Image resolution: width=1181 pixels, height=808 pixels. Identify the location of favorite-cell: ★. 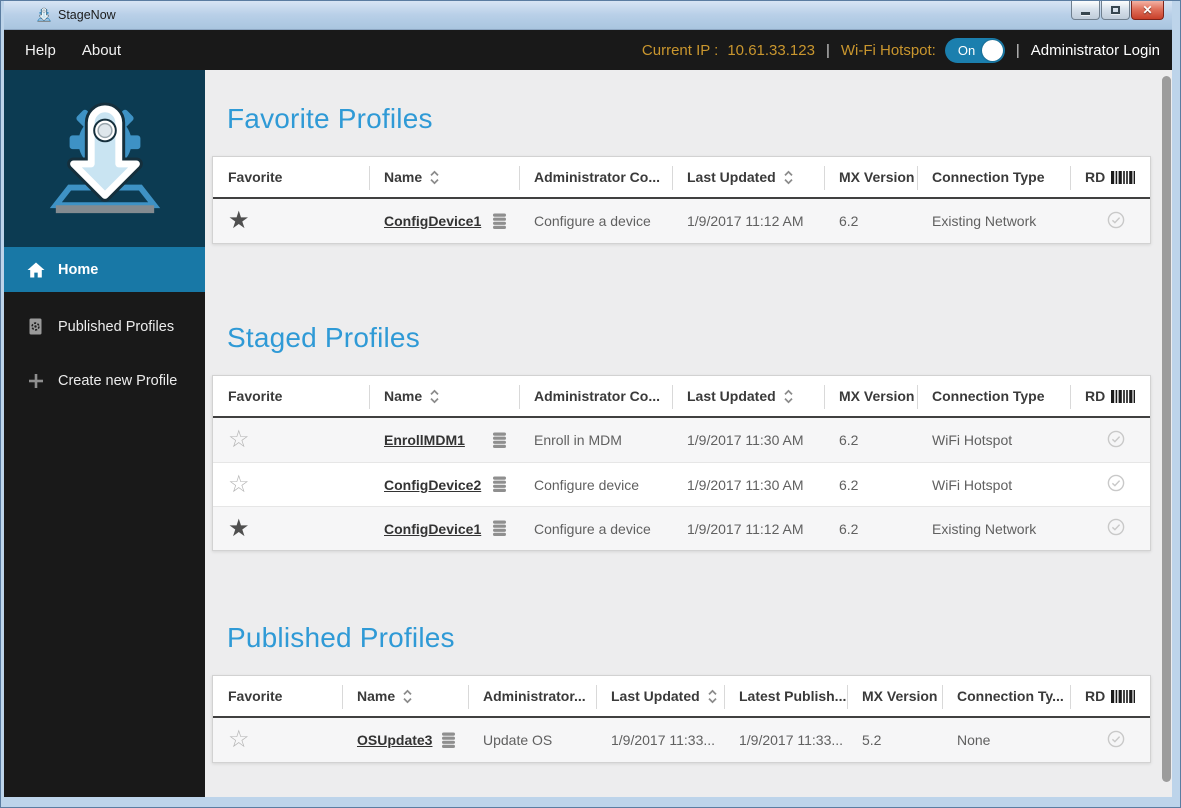
(291, 221).